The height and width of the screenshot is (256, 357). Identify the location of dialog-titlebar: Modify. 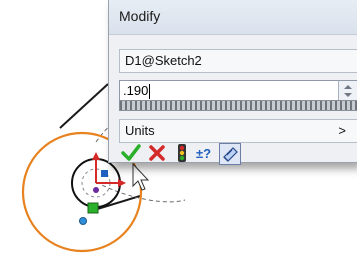
(233, 17).